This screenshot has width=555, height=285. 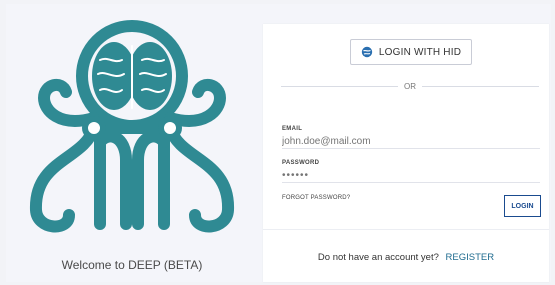 I want to click on separator-text: OR, so click(x=410, y=86).